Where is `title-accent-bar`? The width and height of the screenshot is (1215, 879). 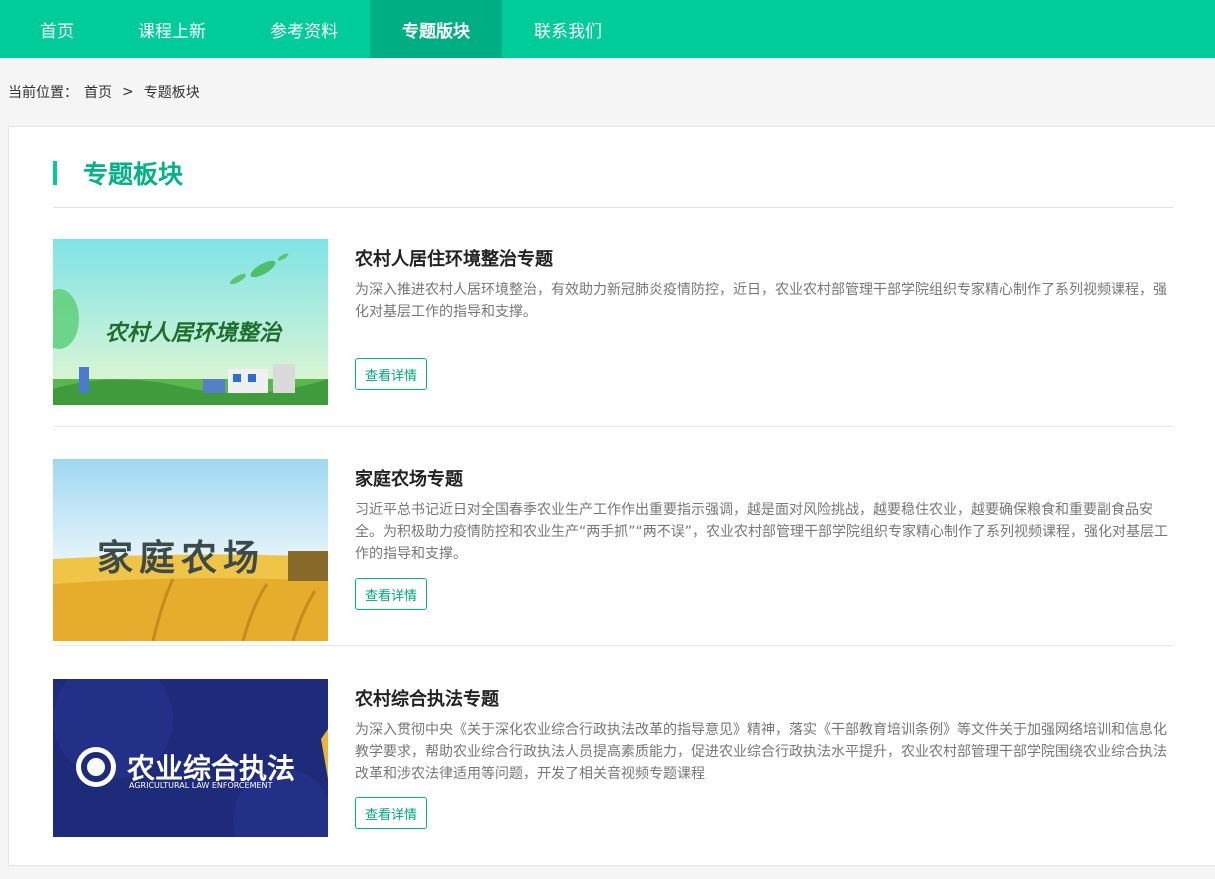
title-accent-bar is located at coordinates (55, 173).